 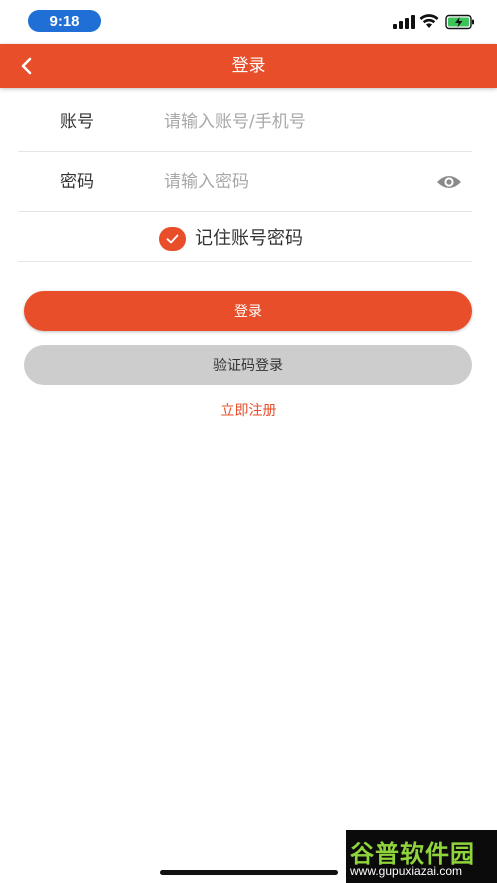 What do you see at coordinates (248, 411) in the screenshot?
I see `register-link: 立即注册` at bounding box center [248, 411].